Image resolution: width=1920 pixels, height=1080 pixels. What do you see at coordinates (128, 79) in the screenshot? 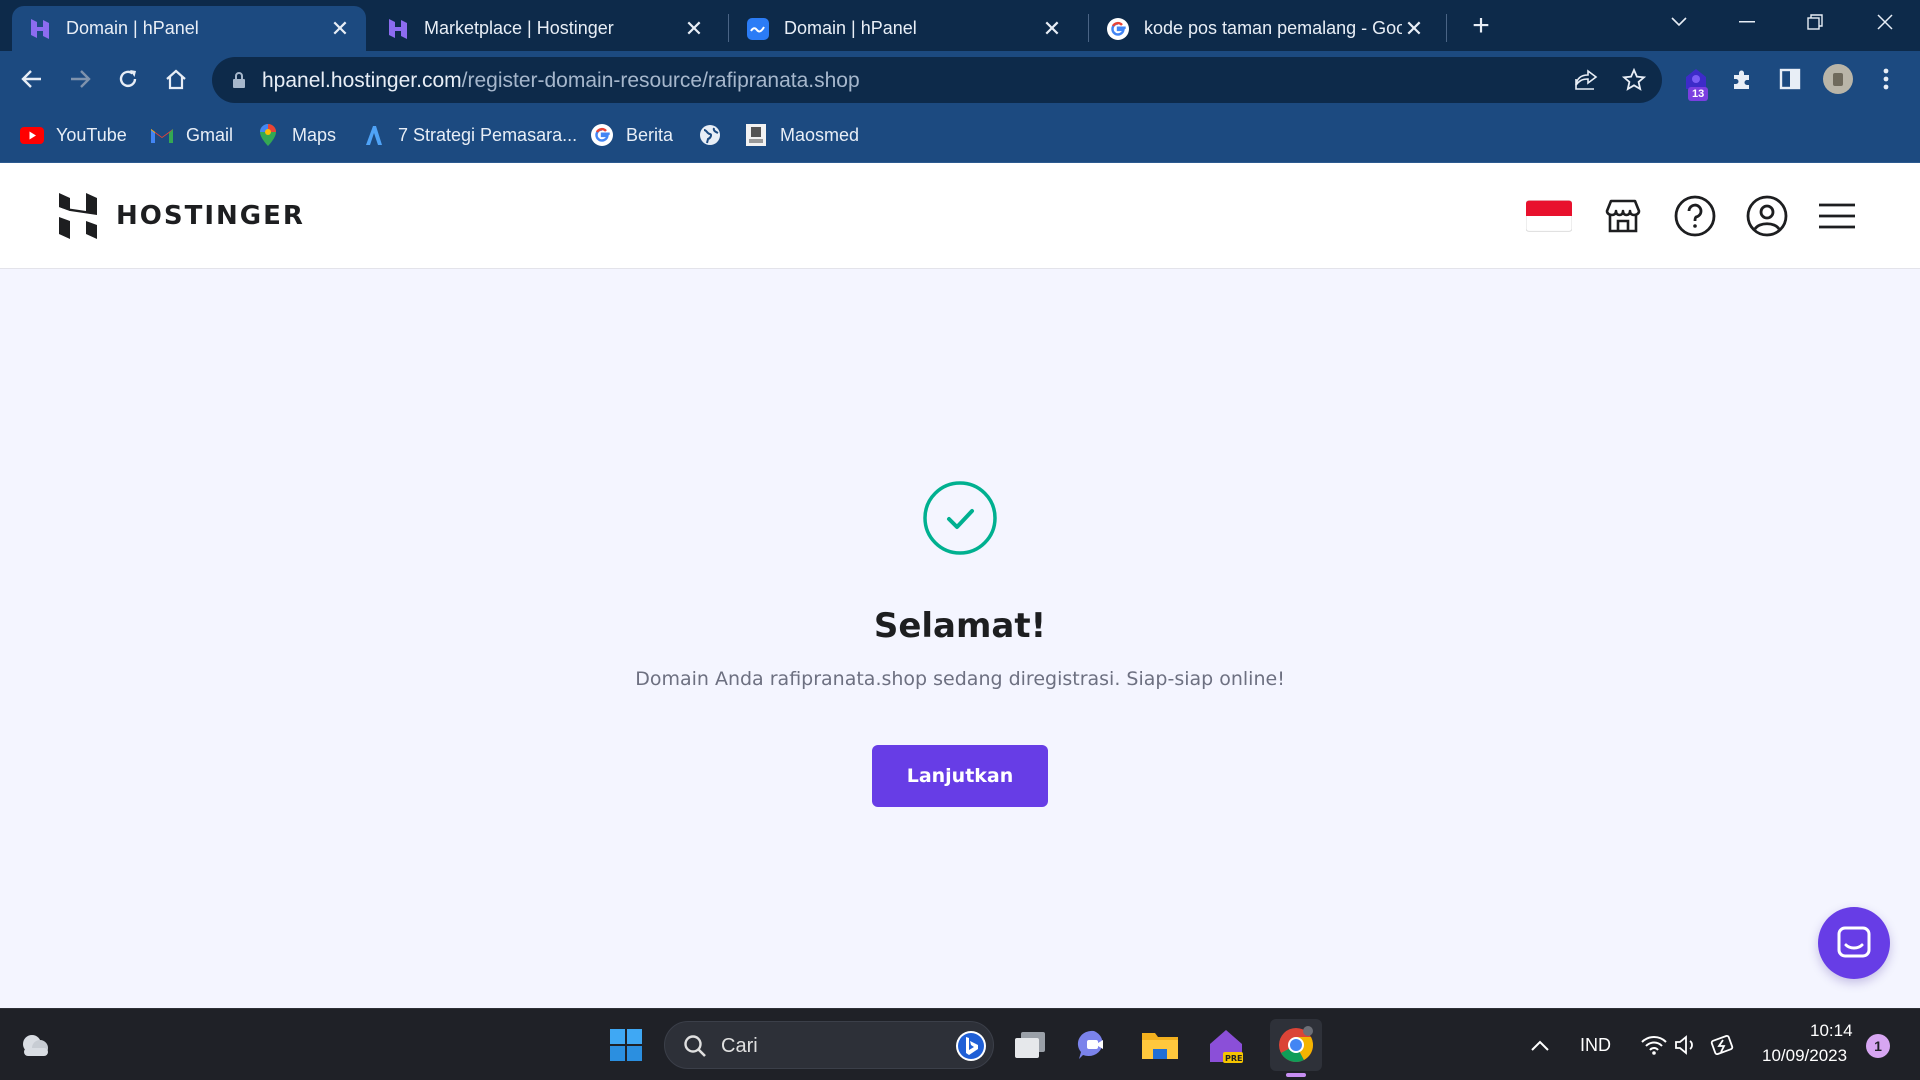
I see `reload-button` at bounding box center [128, 79].